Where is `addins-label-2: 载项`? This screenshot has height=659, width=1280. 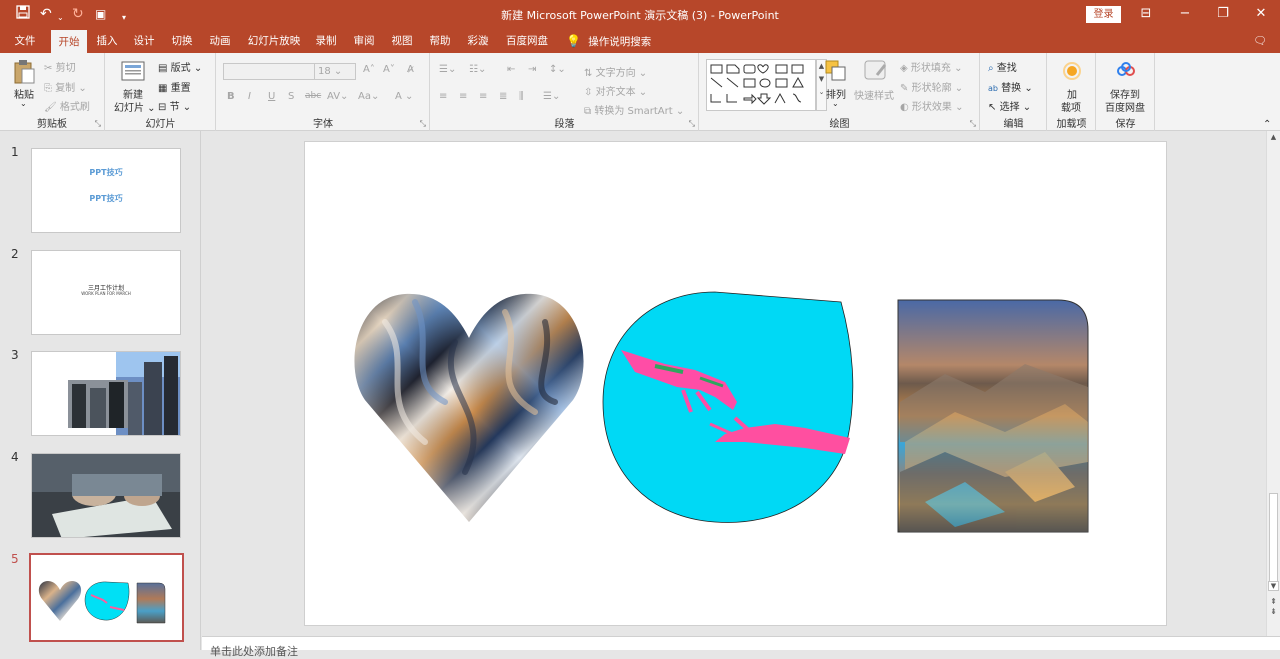 addins-label-2: 载项 is located at coordinates (1071, 106).